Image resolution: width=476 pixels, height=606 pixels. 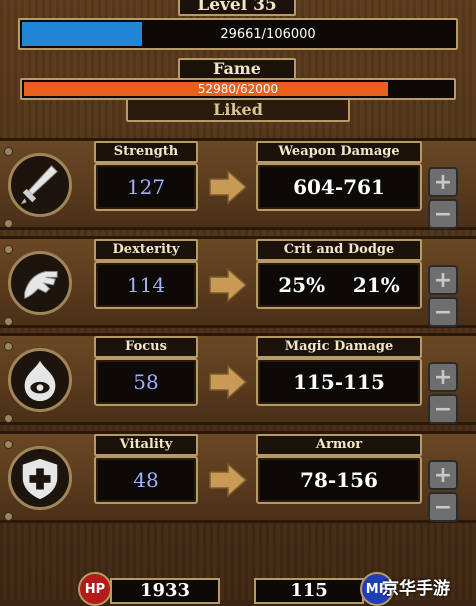 I want to click on mp-plate: 115, so click(x=309, y=591).